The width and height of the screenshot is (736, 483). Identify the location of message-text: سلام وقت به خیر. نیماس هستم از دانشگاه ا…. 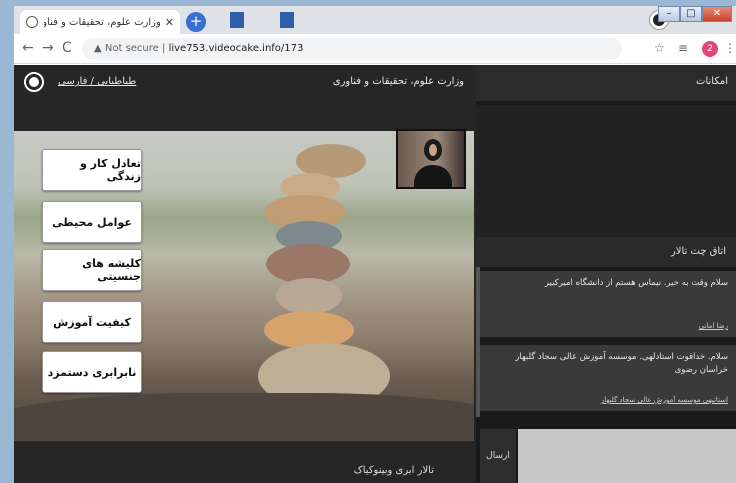
(636, 283).